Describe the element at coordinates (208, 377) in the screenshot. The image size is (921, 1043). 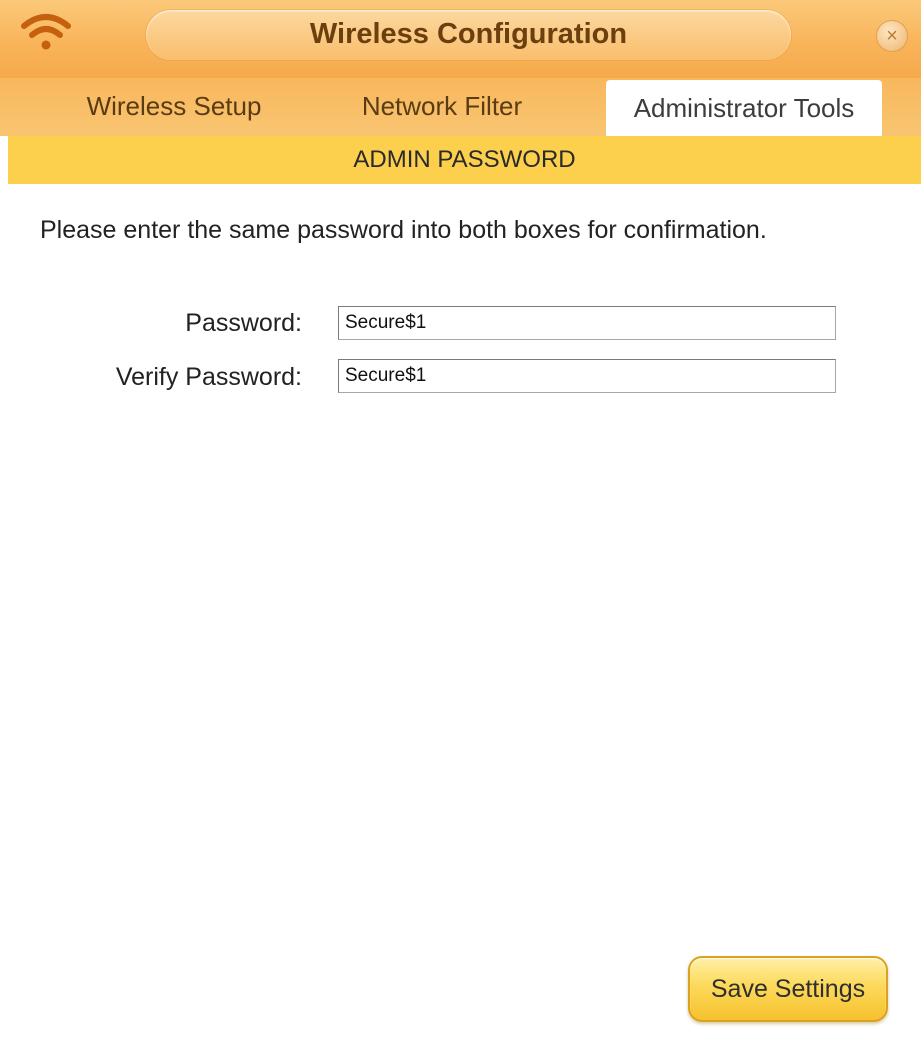
I see `verify-password-label: Verify Password:` at that location.